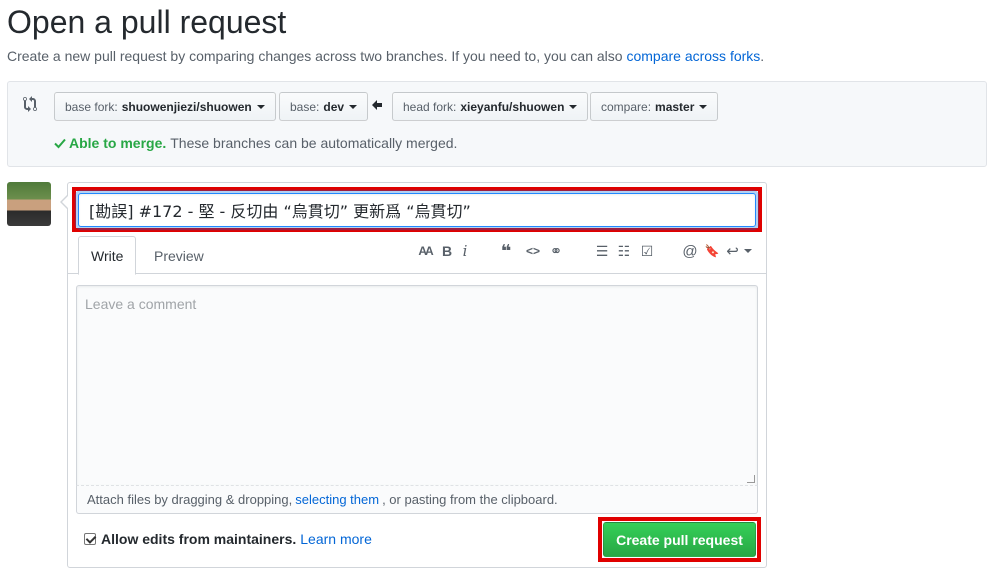  Describe the element at coordinates (679, 539) in the screenshot. I see `create-pull-request-button: Create pull request` at that location.